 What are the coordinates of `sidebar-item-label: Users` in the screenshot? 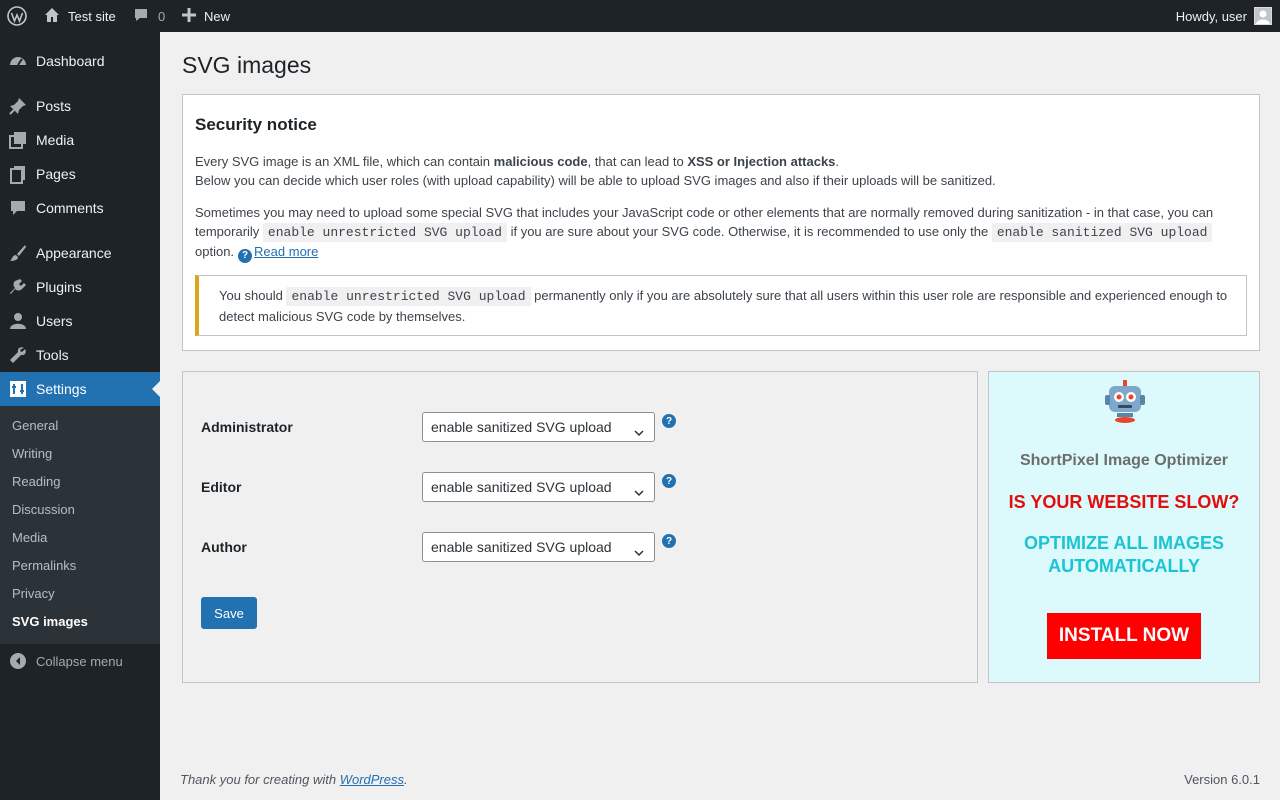 It's located at (54, 321).